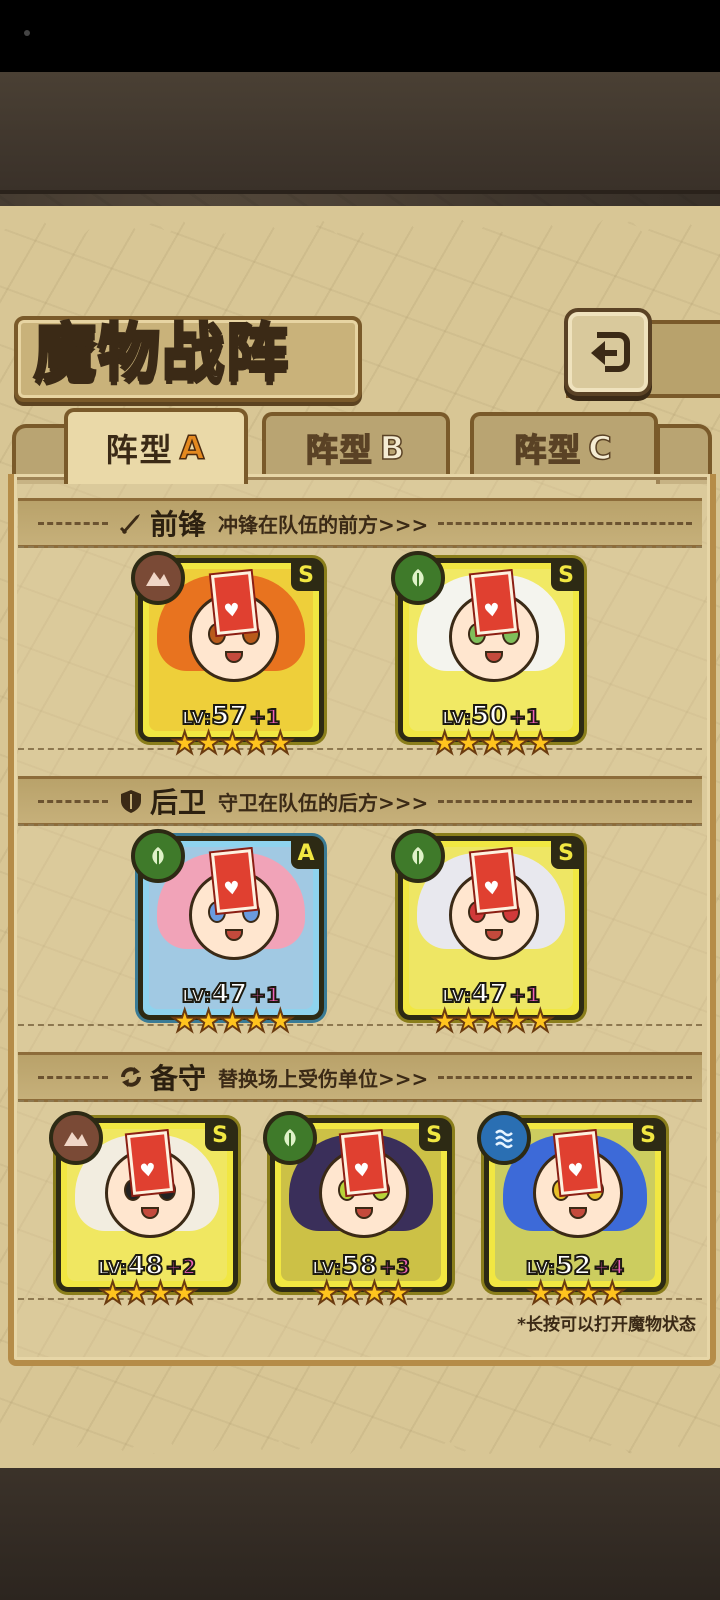 The width and height of the screenshot is (720, 1600). What do you see at coordinates (323, 802) in the screenshot?
I see `section-description: 守卫在队伍的后方>>>` at bounding box center [323, 802].